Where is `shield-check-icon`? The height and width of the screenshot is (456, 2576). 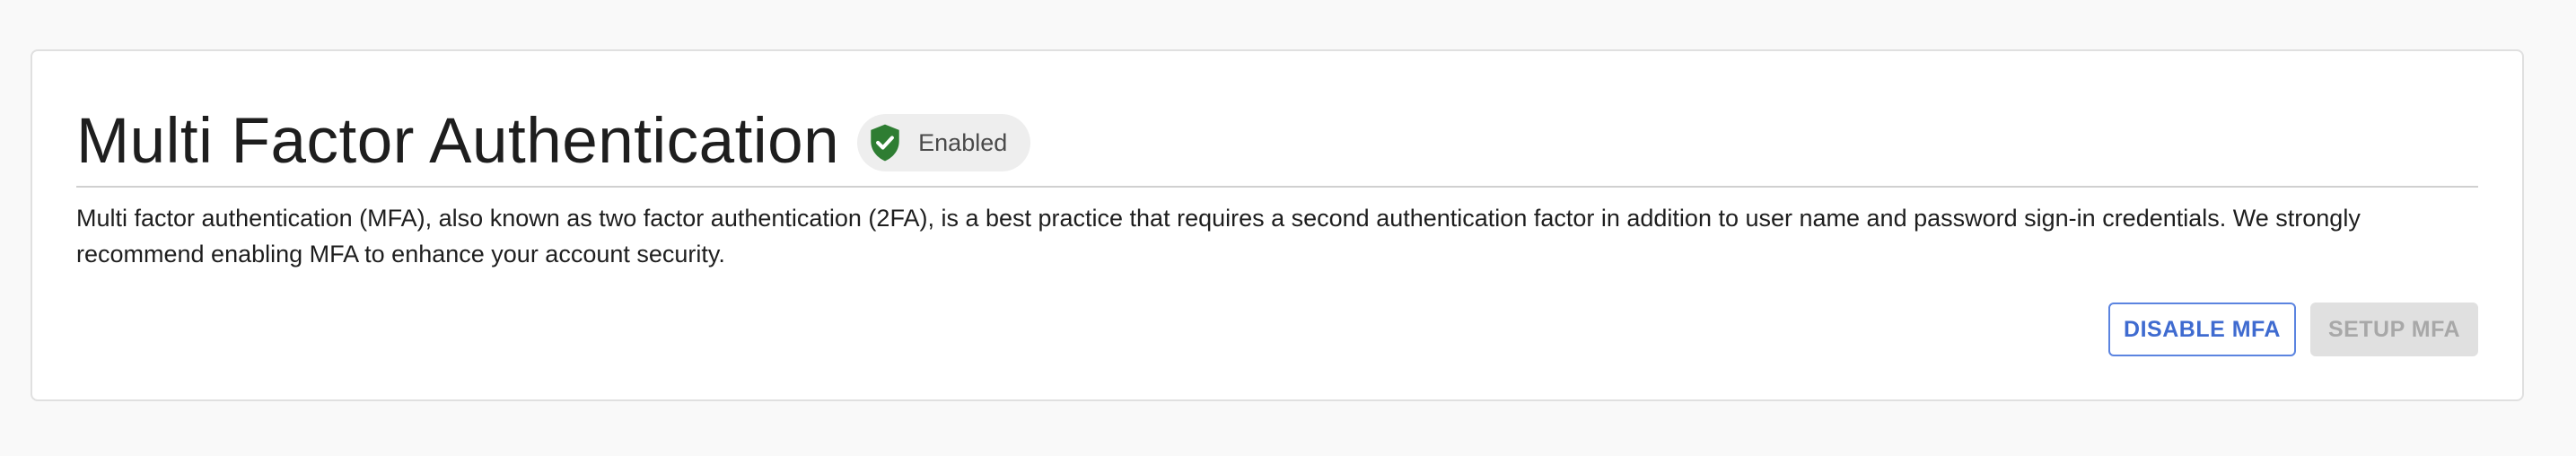 shield-check-icon is located at coordinates (885, 142).